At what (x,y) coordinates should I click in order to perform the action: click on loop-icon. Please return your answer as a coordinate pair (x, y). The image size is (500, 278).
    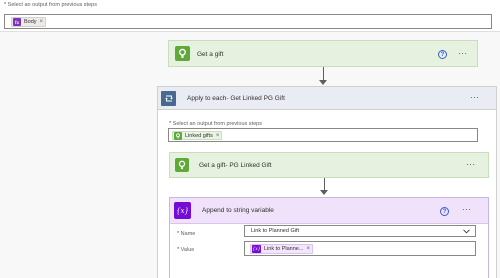
    Looking at the image, I should click on (168, 98).